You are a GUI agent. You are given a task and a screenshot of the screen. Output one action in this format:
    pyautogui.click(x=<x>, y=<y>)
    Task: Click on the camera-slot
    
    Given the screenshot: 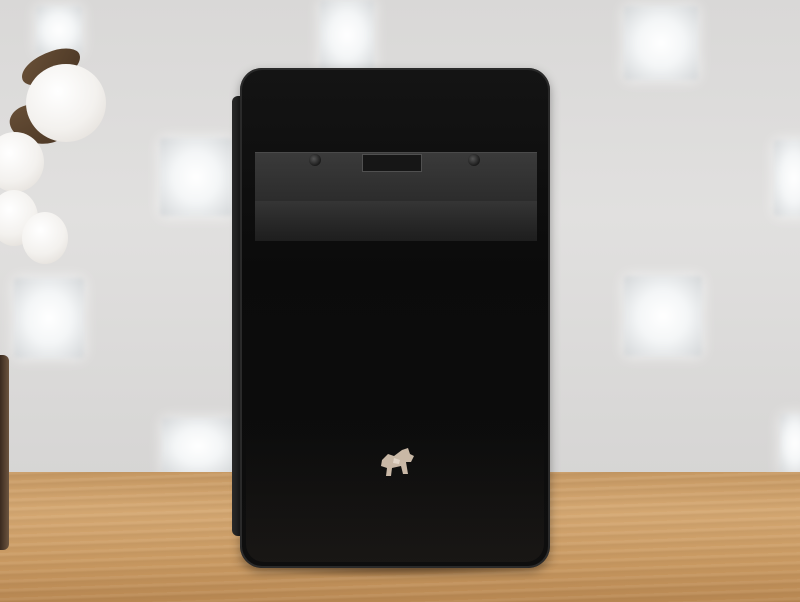 What is the action you would take?
    pyautogui.click(x=392, y=163)
    